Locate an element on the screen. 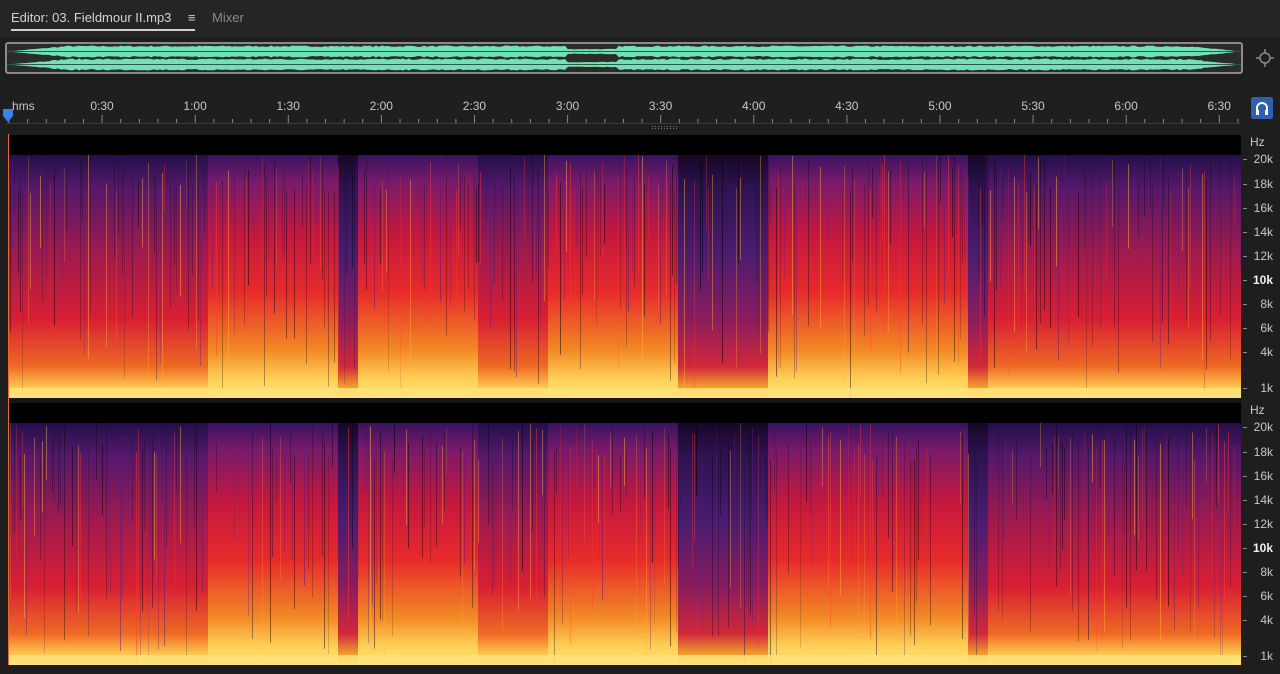 The width and height of the screenshot is (1280, 674). tab-bar: Editor: 03. Fieldmour II.mp3 ≡ Mixer is located at coordinates (640, 19).